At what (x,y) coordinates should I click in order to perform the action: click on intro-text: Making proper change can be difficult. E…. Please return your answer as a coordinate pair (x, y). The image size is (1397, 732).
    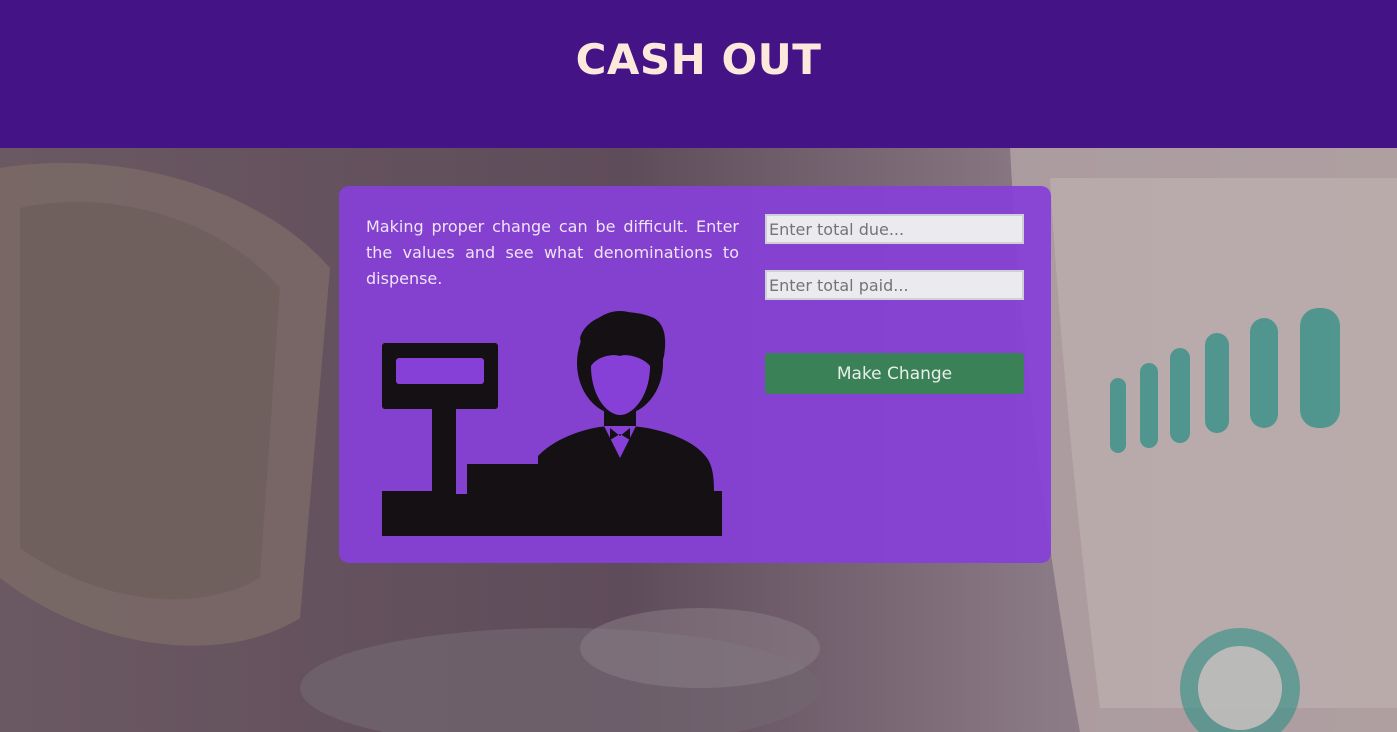
    Looking at the image, I should click on (552, 252).